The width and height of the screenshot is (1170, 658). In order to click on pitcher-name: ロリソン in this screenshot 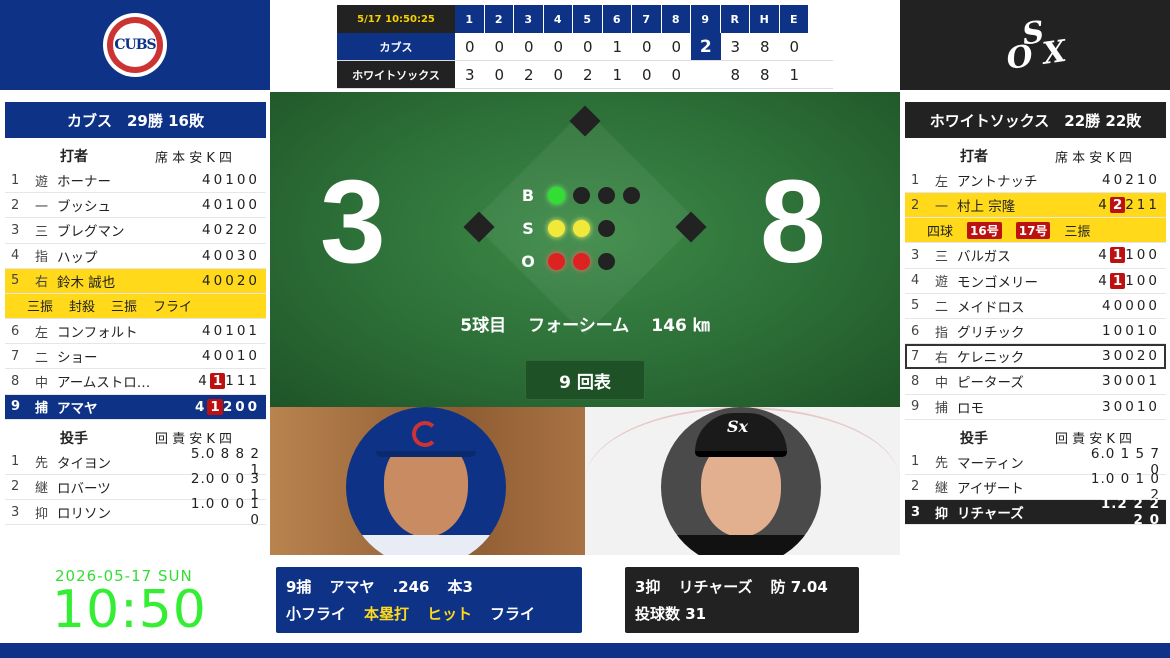, I will do `click(84, 514)`.